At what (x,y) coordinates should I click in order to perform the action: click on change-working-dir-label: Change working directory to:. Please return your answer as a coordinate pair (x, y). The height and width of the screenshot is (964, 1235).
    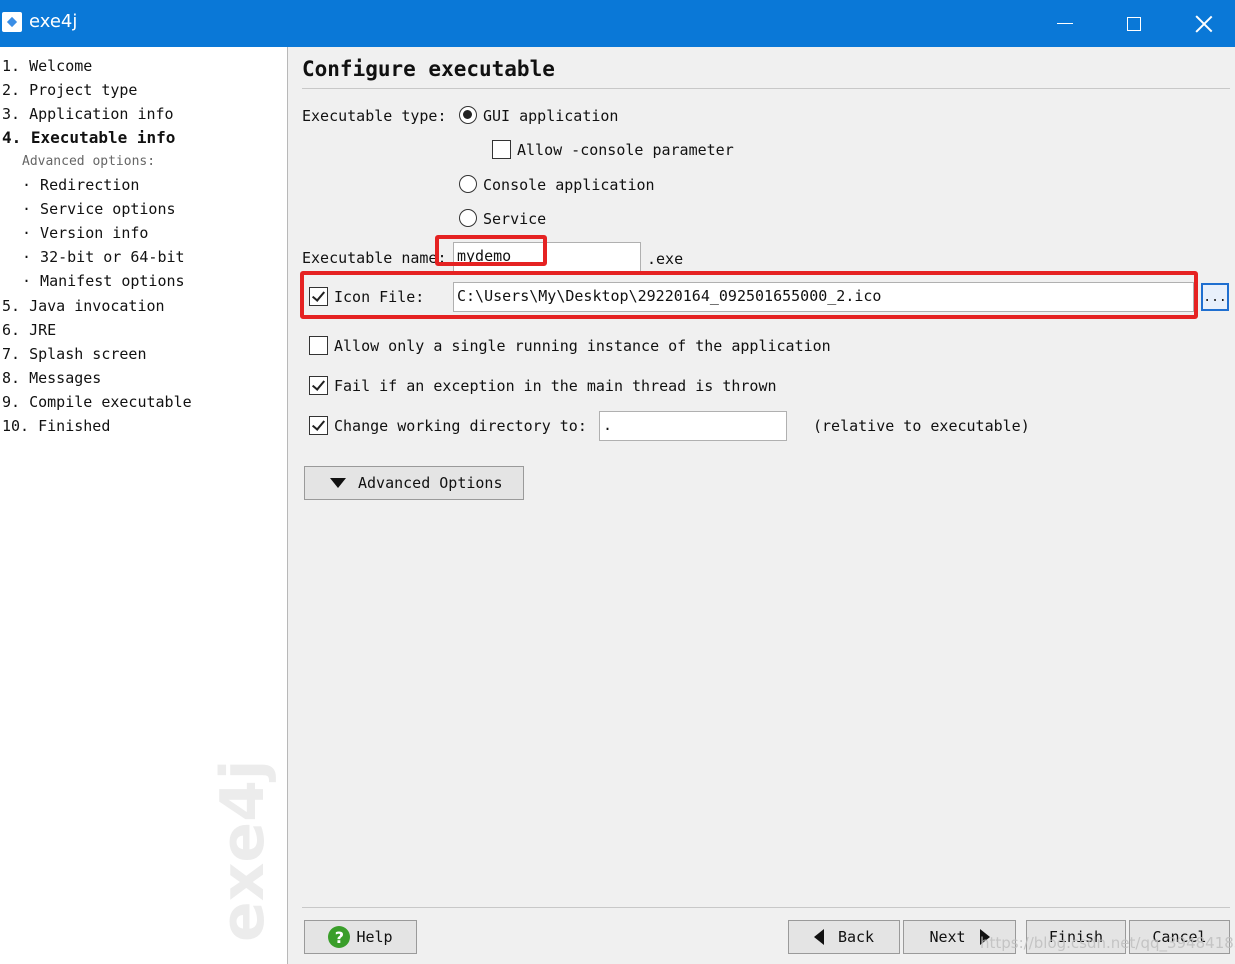
    Looking at the image, I should click on (460, 426).